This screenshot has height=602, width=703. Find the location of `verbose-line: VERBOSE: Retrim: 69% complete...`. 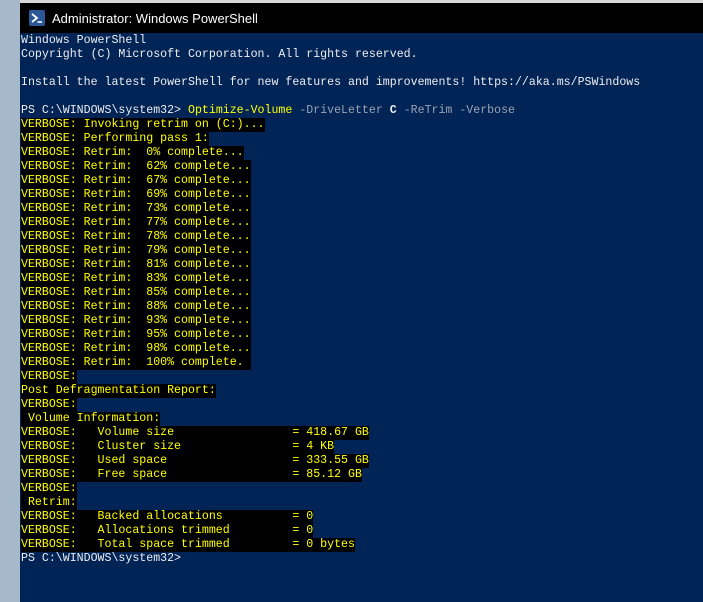

verbose-line: VERBOSE: Retrim: 69% complete... is located at coordinates (362, 195).